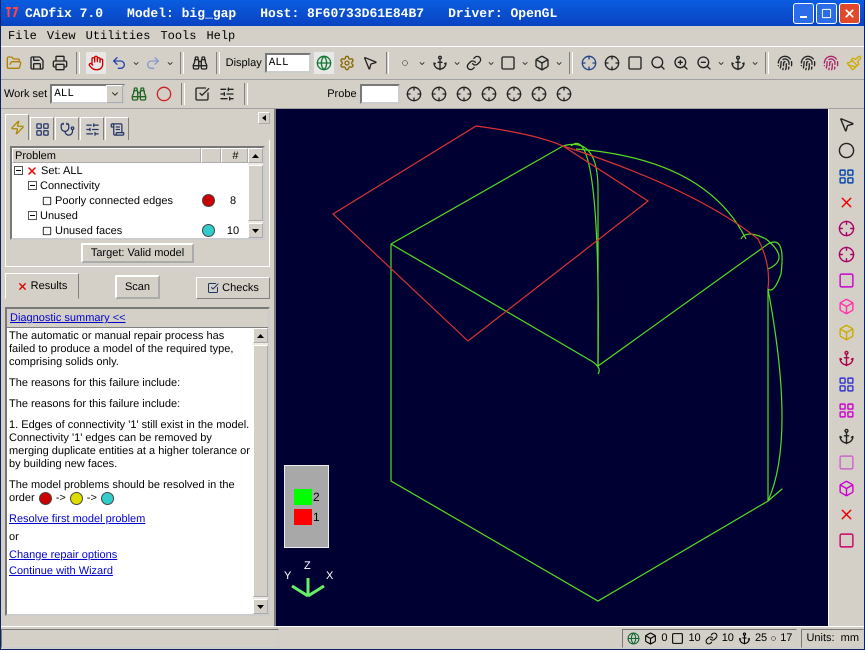 This screenshot has width=865, height=650. Describe the element at coordinates (106, 155) in the screenshot. I see `column-header: Problem` at that location.